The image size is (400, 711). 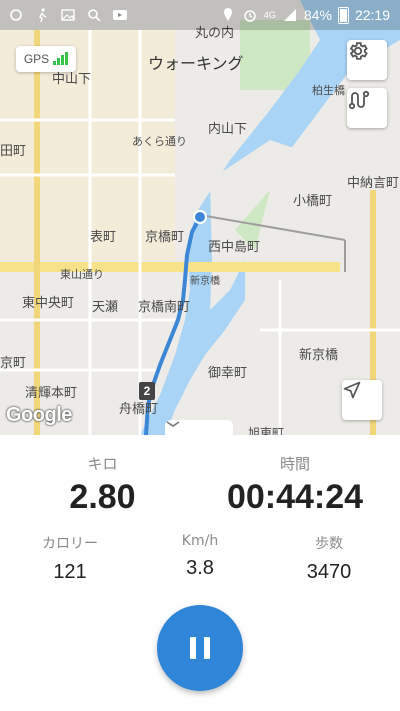 What do you see at coordinates (139, 409) in the screenshot?
I see `map-label: 舟橋町` at bounding box center [139, 409].